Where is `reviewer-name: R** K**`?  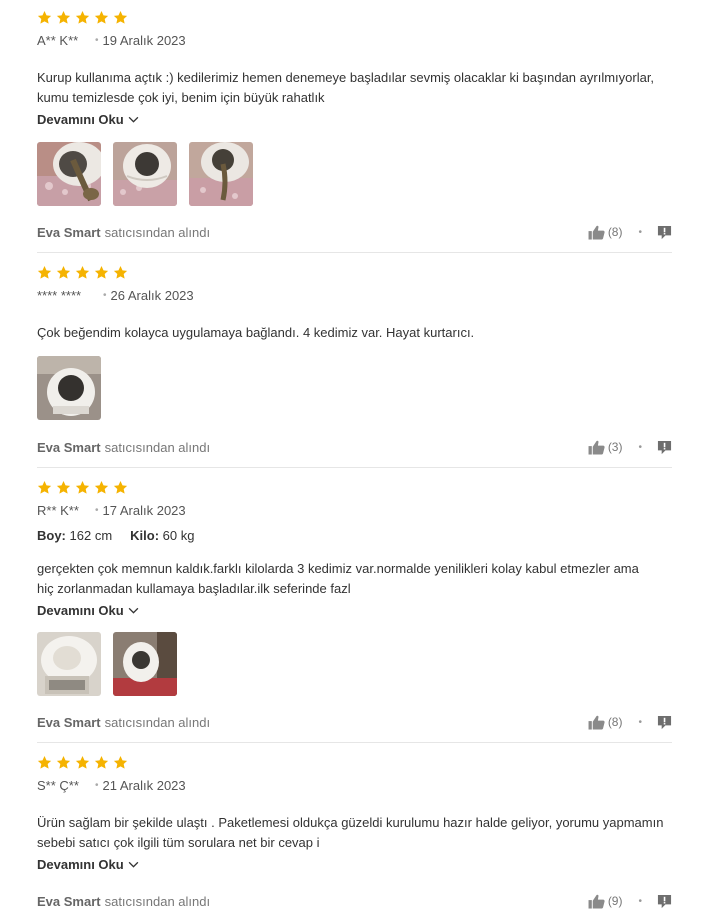
reviewer-name: R** K** is located at coordinates (58, 510).